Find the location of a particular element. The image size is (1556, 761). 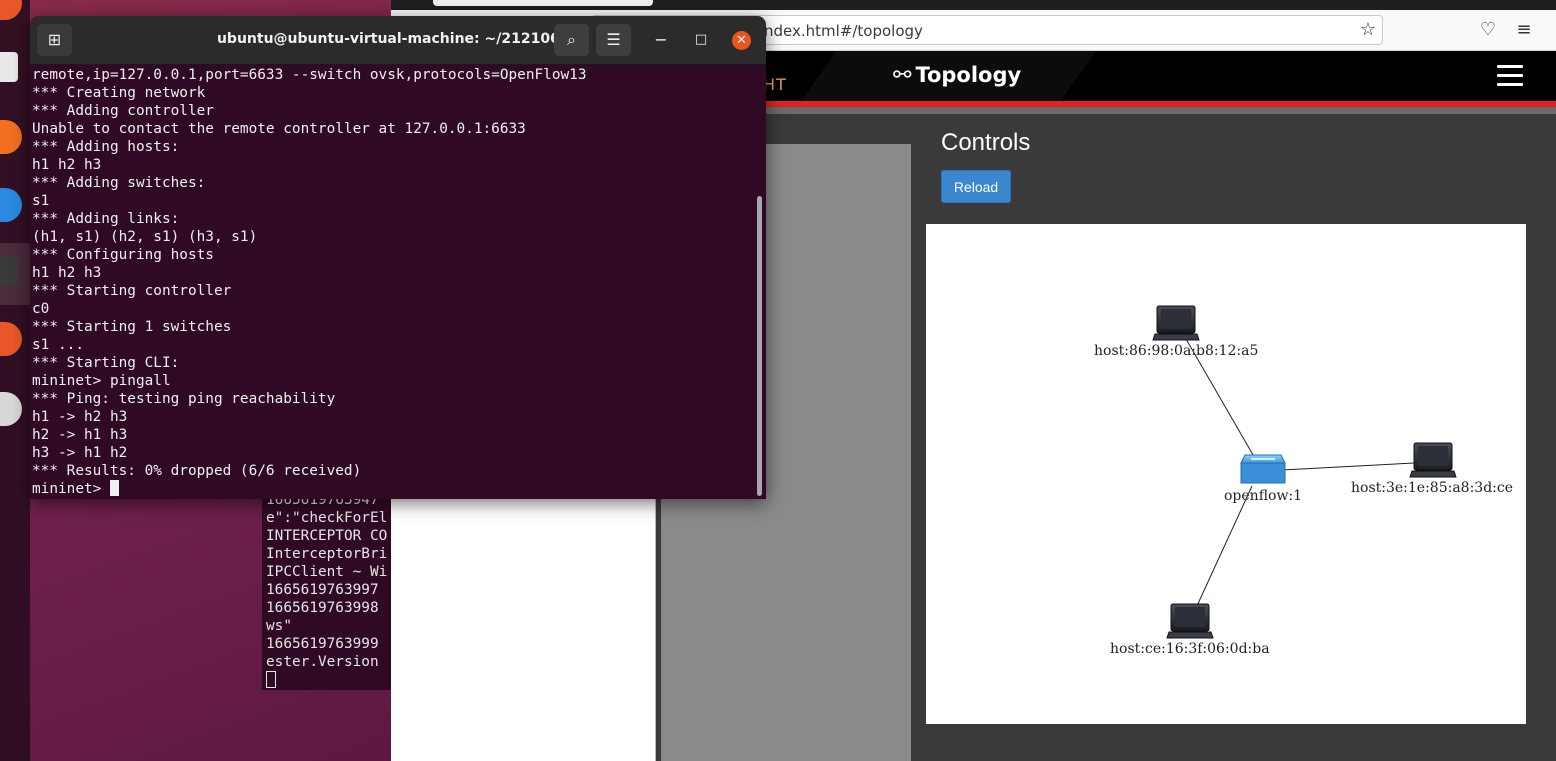

background-terminal-line: ester.Version is located at coordinates (322, 662).